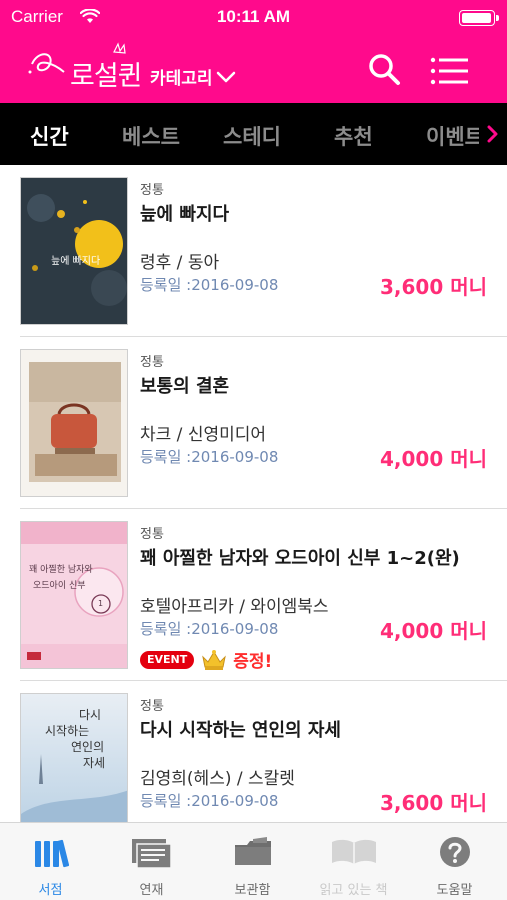  I want to click on cover-subtitle-text: 오드아이 신부, so click(59, 586).